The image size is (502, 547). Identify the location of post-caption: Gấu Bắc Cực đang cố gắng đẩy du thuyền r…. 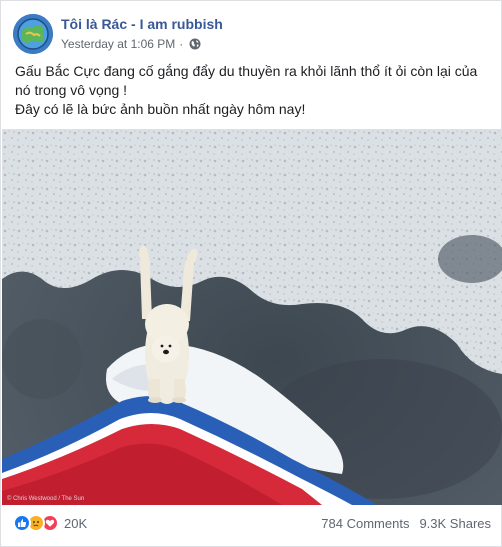
(253, 90).